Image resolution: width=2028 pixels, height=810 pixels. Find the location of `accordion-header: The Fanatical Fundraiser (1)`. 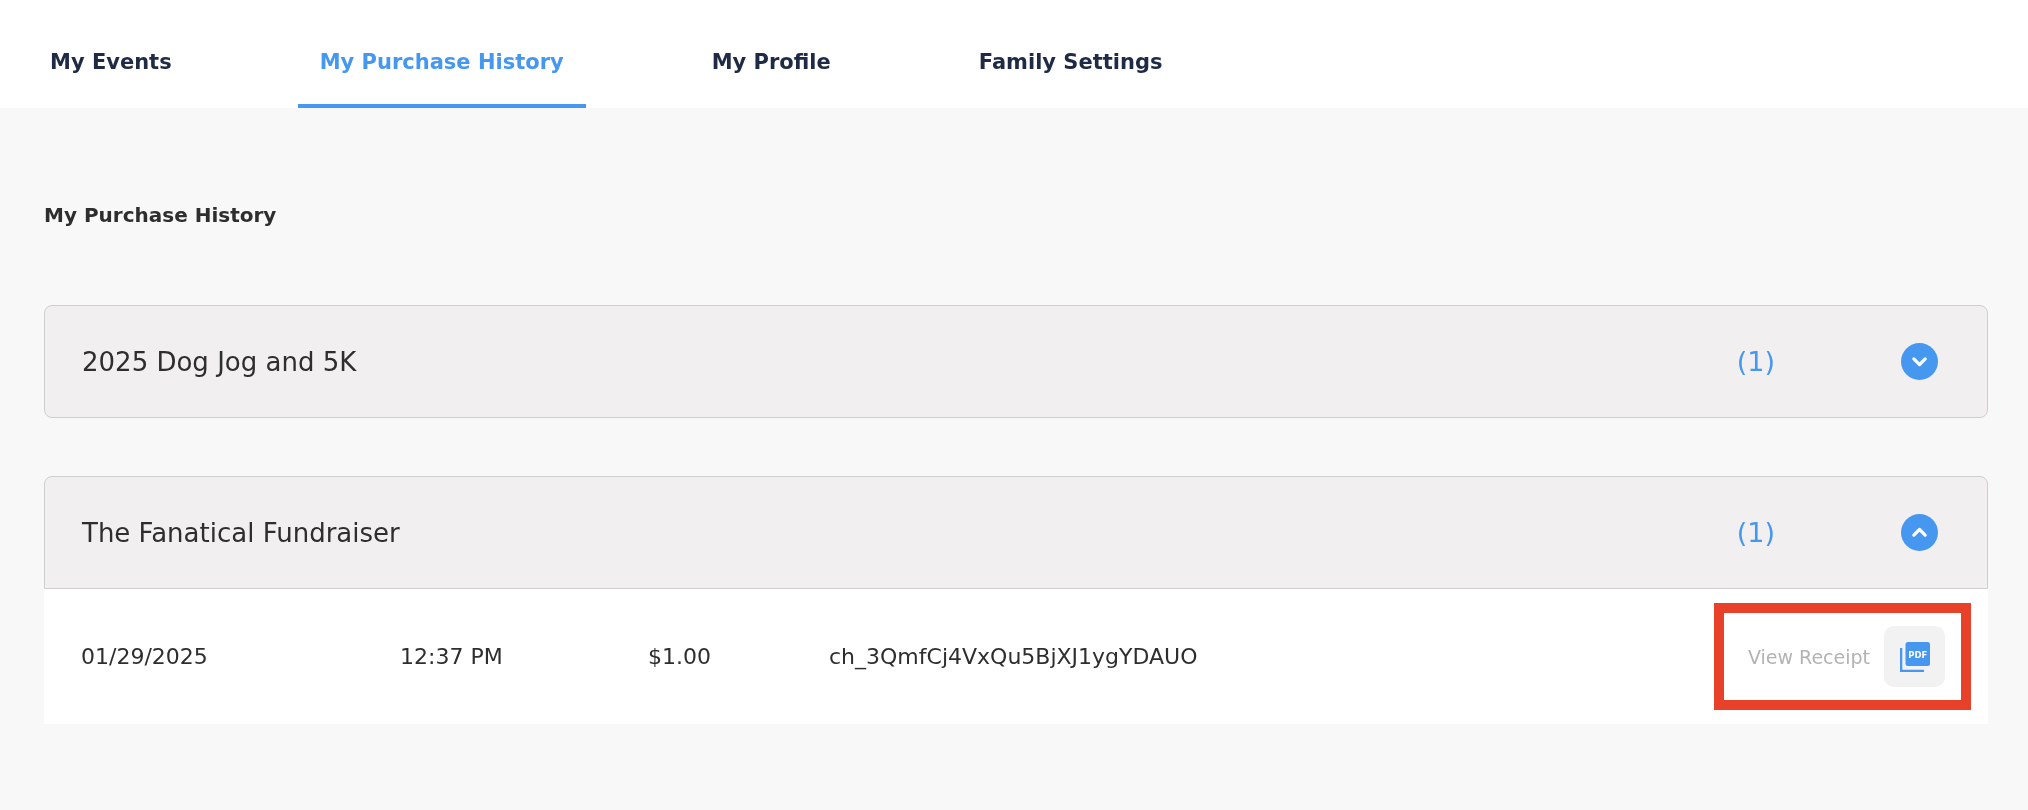

accordion-header: The Fanatical Fundraiser (1) is located at coordinates (1016, 532).